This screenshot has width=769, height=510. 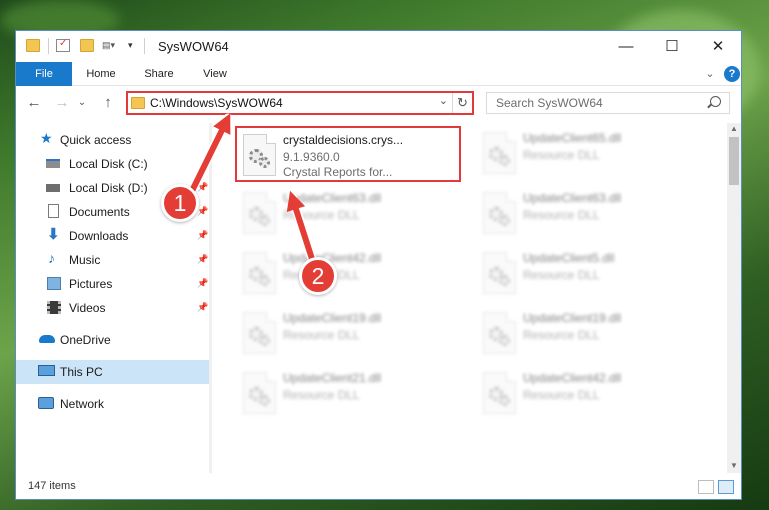 What do you see at coordinates (216, 103) in the screenshot?
I see `address-path: C:\Windows\SysWOW64` at bounding box center [216, 103].